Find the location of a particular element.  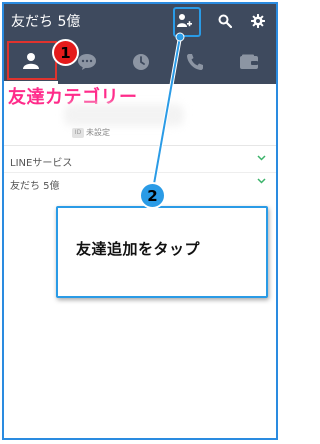

step-badge-1: 1 is located at coordinates (65, 52).